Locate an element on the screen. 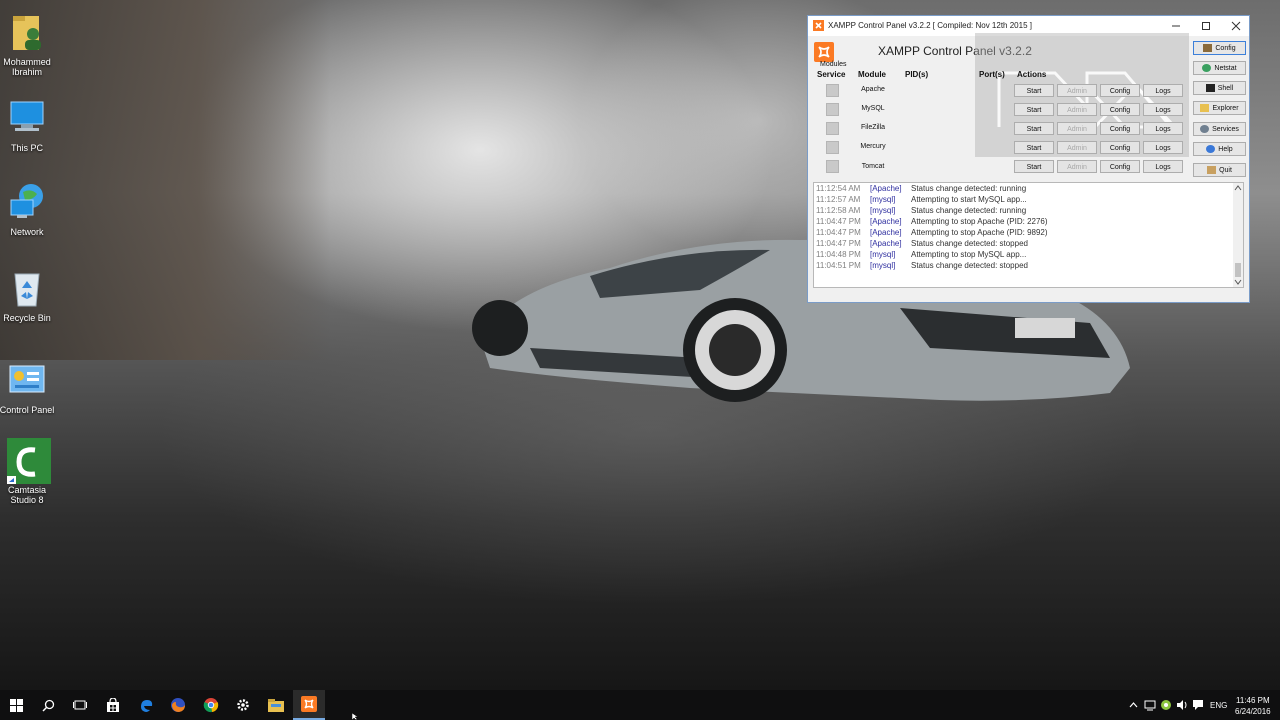  task-view-button is located at coordinates (80, 705).